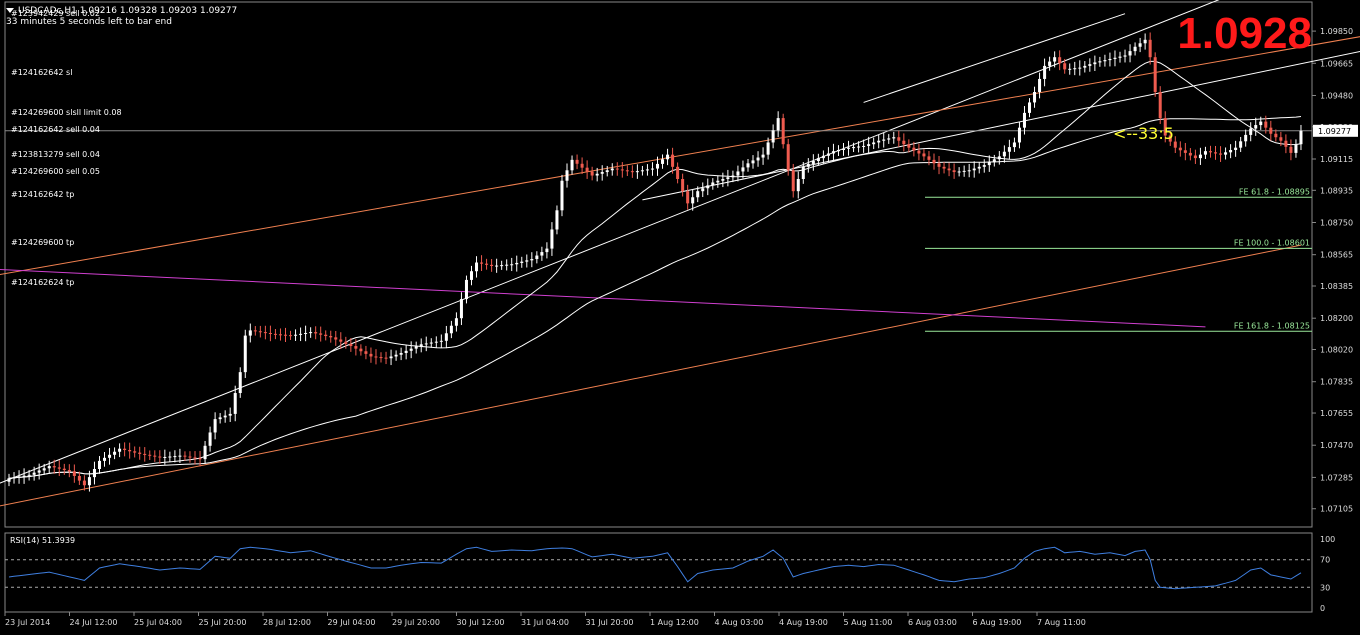 This screenshot has height=635, width=1360. What do you see at coordinates (603, 298) in the screenshot?
I see `magenta-trend-line` at bounding box center [603, 298].